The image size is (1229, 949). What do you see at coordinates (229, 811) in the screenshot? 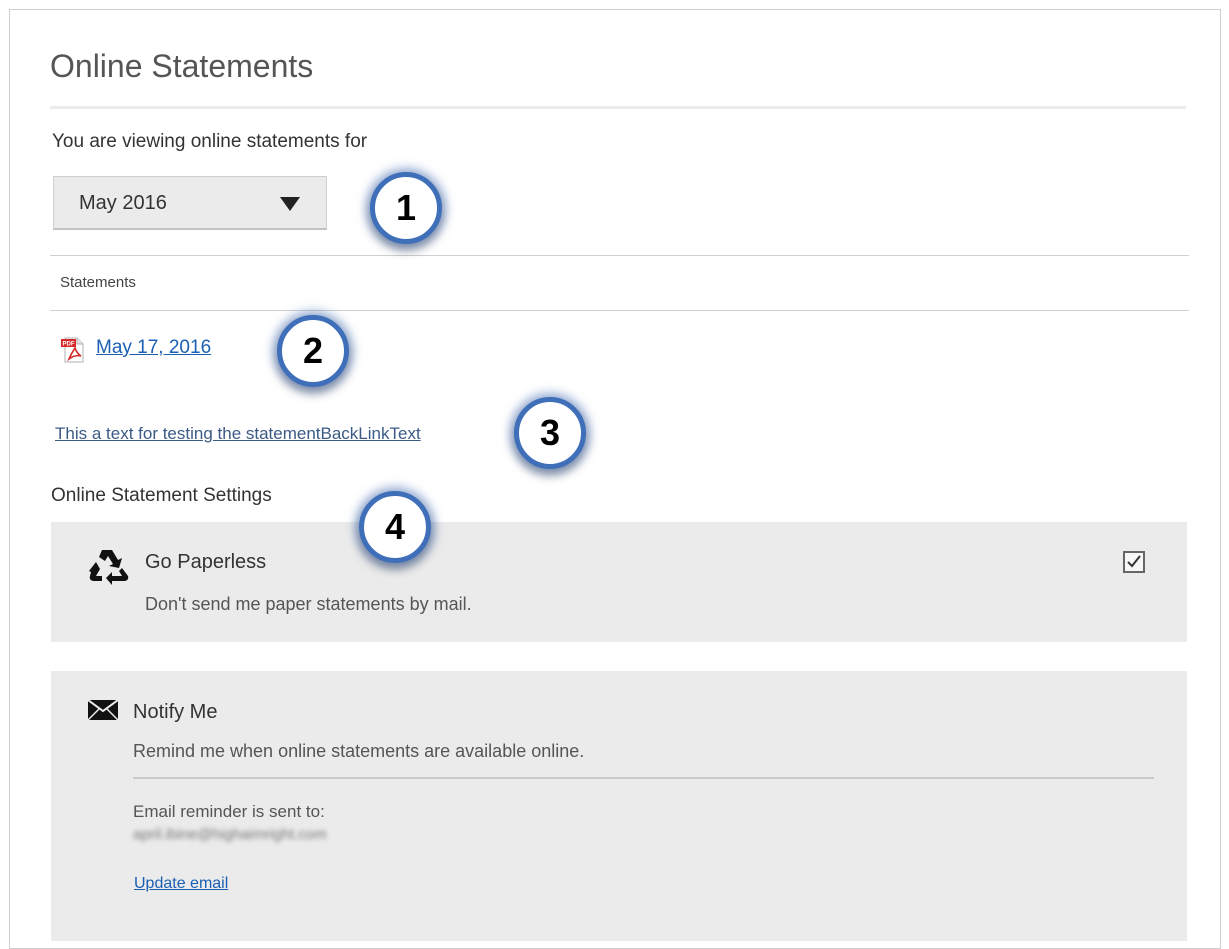
I see `email-label: Email reminder is sent to:` at bounding box center [229, 811].